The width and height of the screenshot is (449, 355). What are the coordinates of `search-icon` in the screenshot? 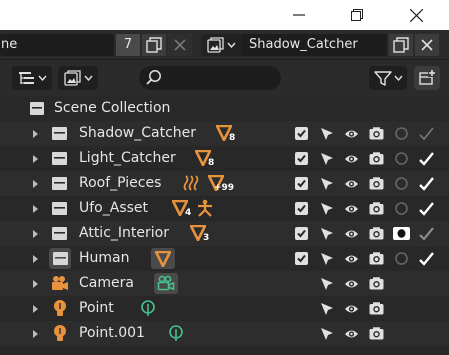 It's located at (153, 77).